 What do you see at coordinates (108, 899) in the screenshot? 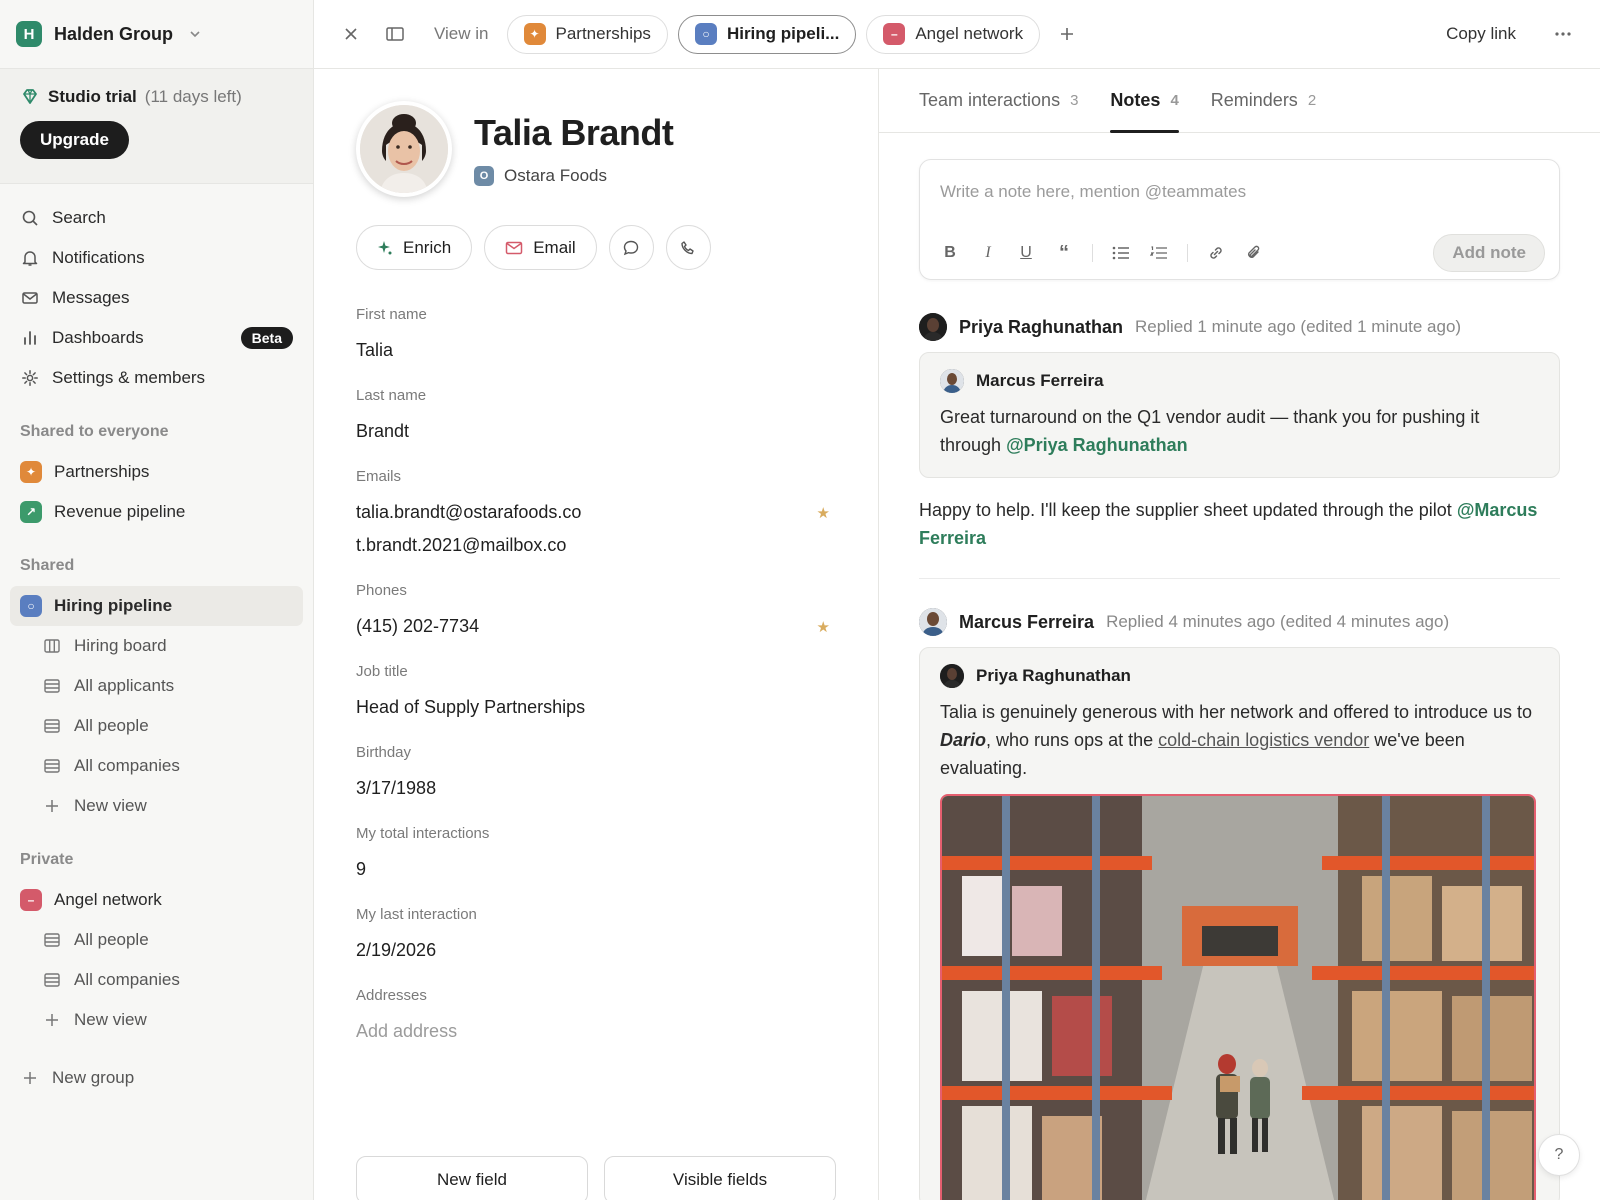
I see `list-label: Angel network` at bounding box center [108, 899].